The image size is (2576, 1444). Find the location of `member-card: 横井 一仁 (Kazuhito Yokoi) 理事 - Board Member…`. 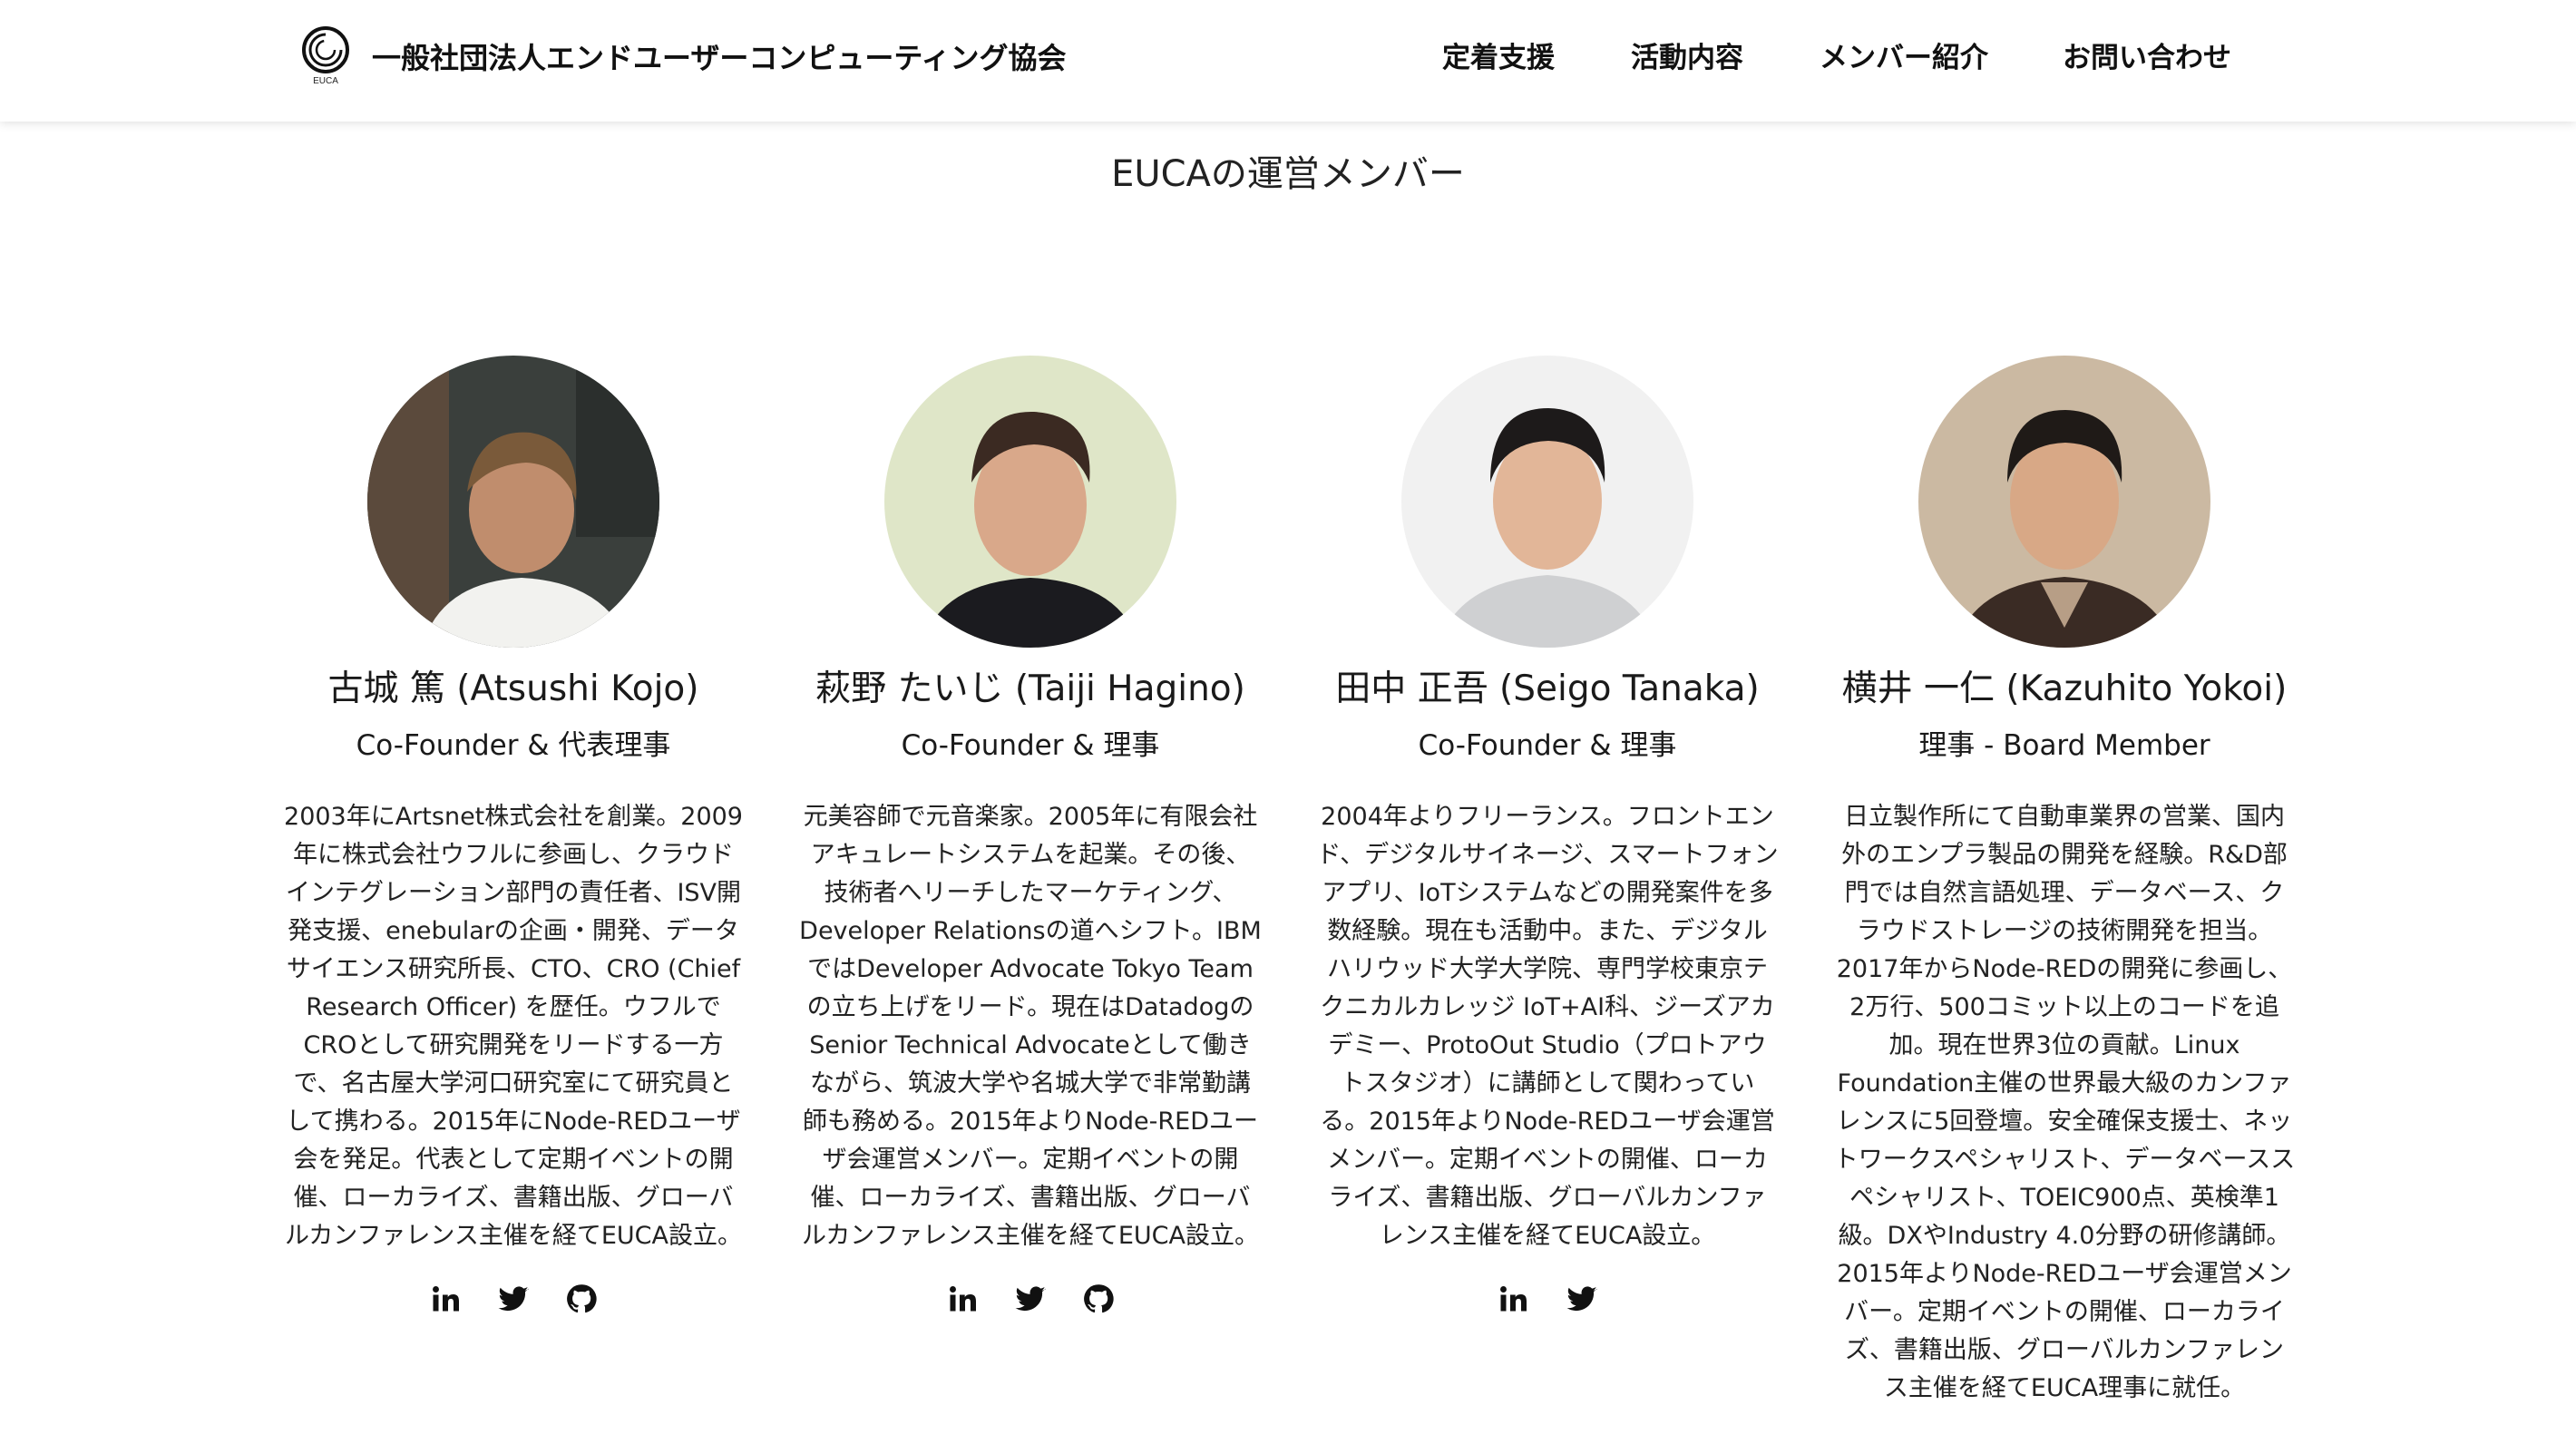

member-card: 横井 一仁 (Kazuhito Yokoi) 理事 - Board Member… is located at coordinates (2064, 882).